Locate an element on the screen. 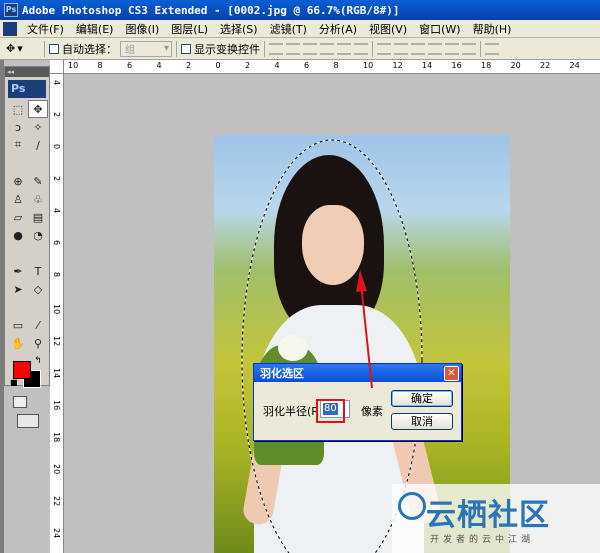 The width and height of the screenshot is (600, 553). hand-tool-icon: ✋ is located at coordinates (18, 343).